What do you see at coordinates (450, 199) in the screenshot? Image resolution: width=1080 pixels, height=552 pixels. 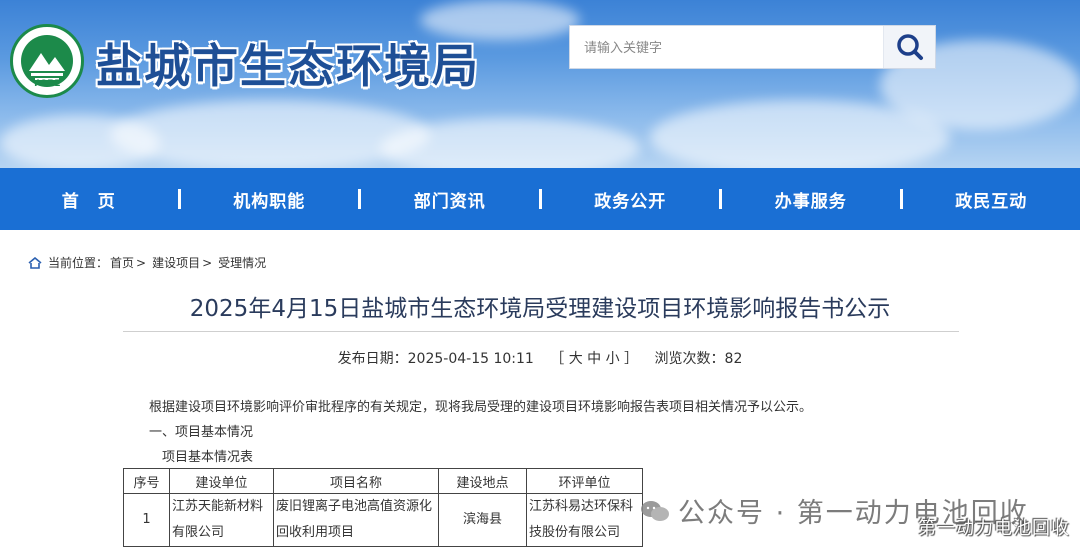 I see `nav-item-news: 部门资讯` at bounding box center [450, 199].